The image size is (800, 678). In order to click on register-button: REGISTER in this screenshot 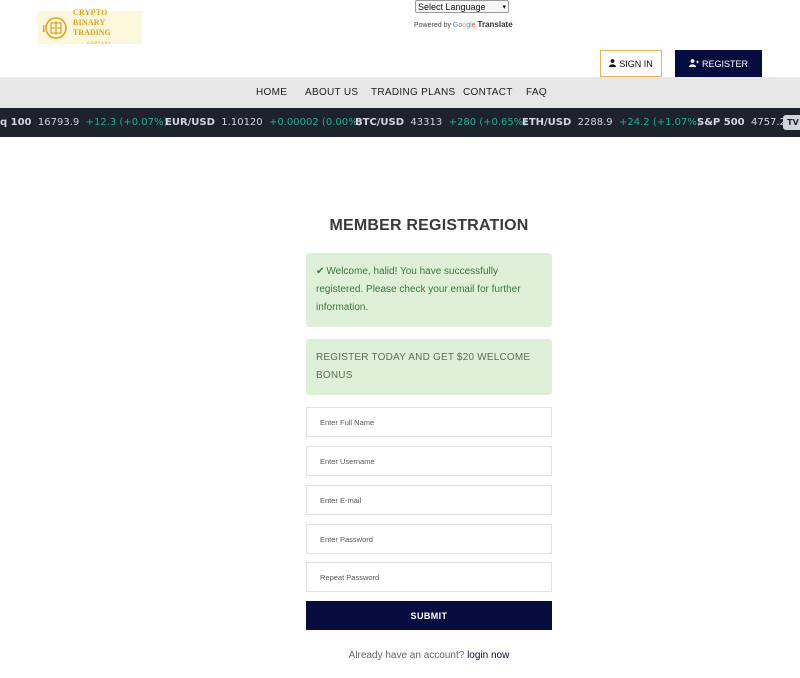, I will do `click(718, 63)`.